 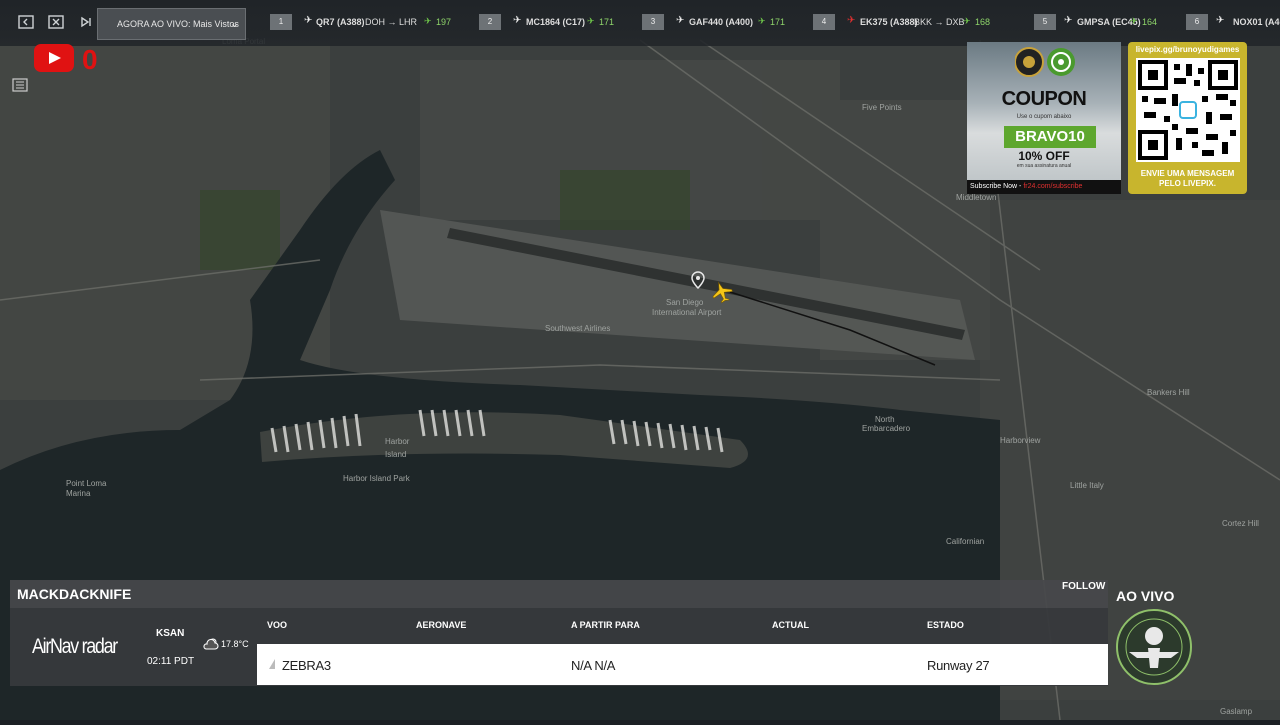 I want to click on svg-text: San Diego, so click(x=685, y=302).